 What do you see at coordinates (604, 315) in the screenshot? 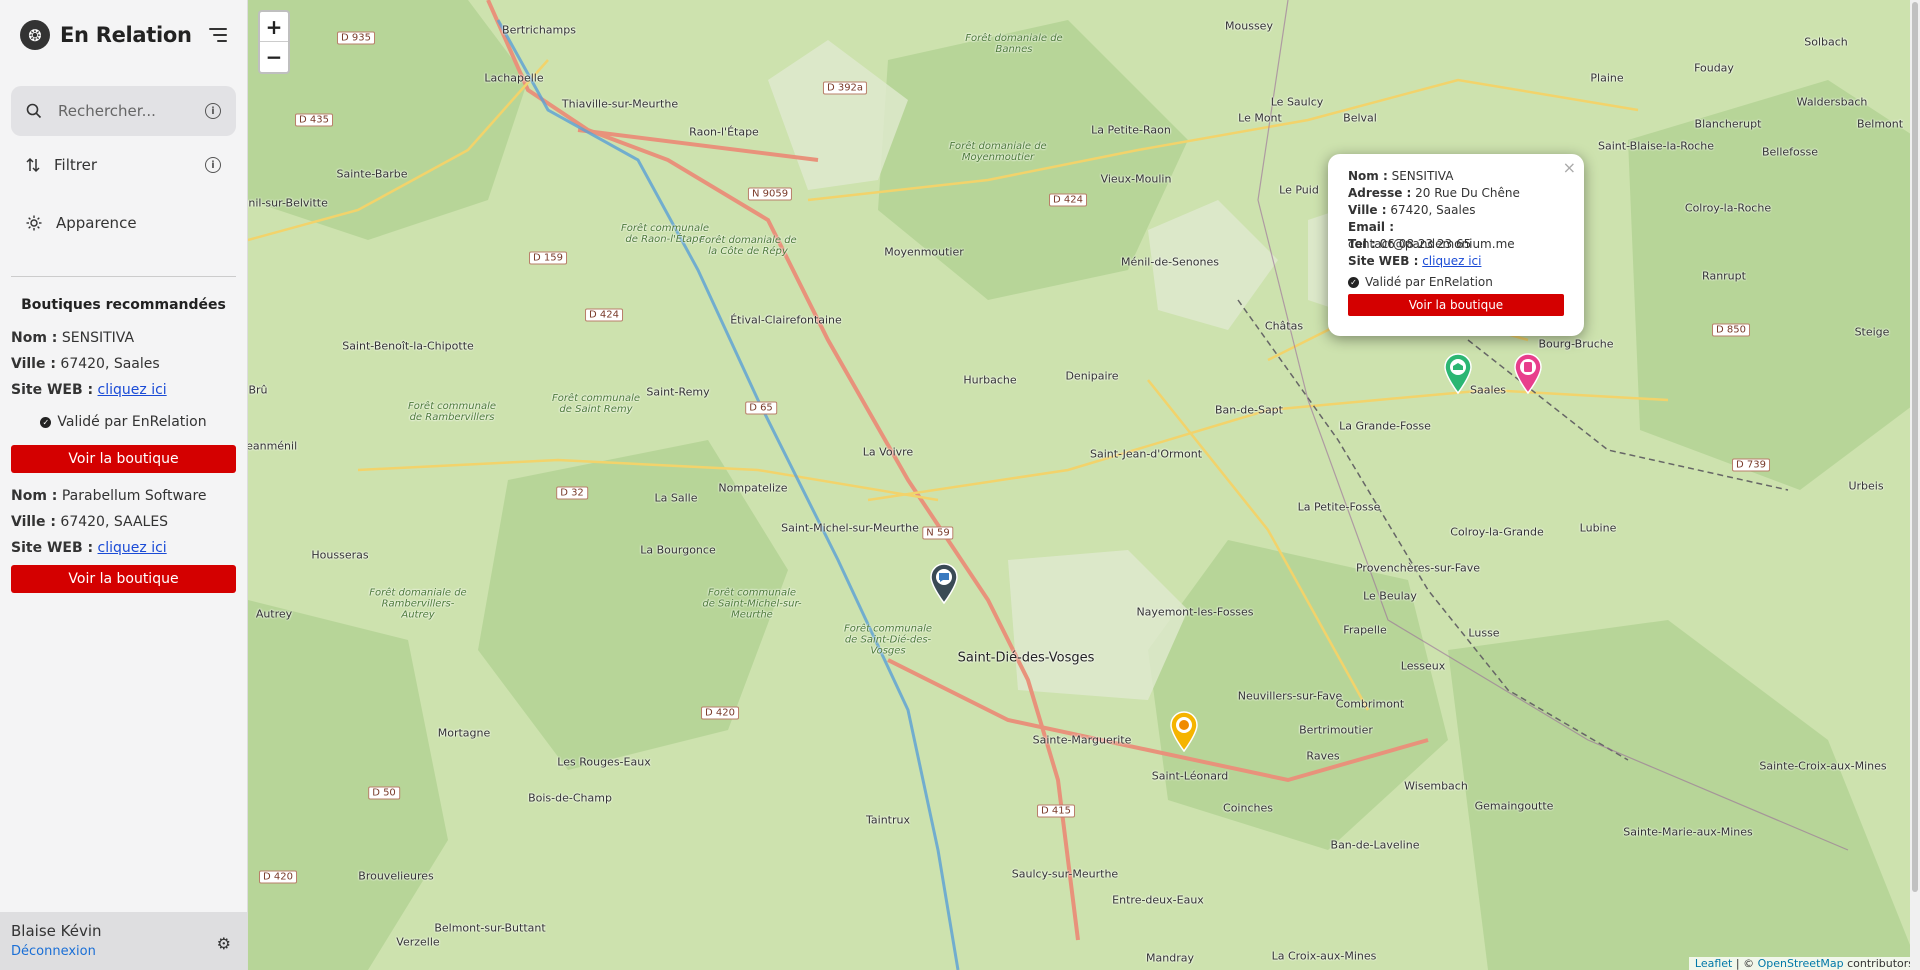
I see `road-label: D 424` at bounding box center [604, 315].